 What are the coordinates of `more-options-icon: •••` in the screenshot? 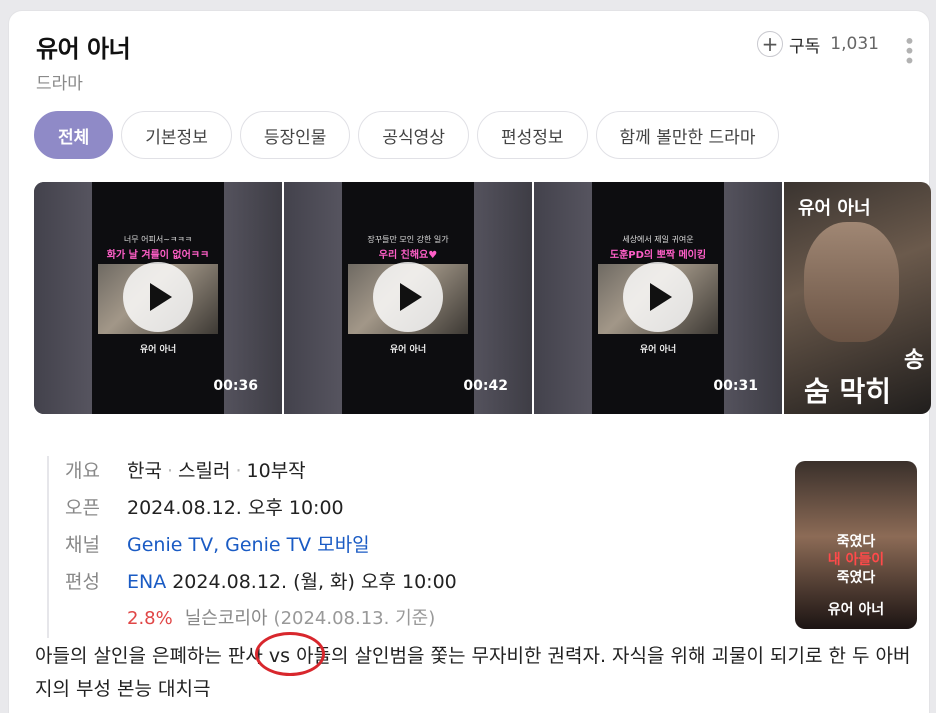 It's located at (909, 49).